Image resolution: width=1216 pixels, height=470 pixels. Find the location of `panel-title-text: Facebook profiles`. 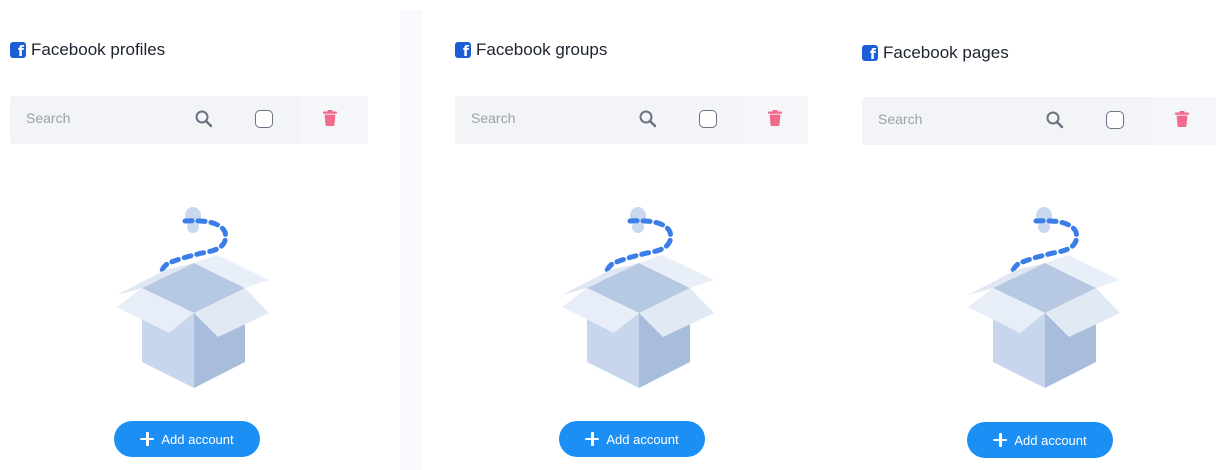

panel-title-text: Facebook profiles is located at coordinates (98, 49).